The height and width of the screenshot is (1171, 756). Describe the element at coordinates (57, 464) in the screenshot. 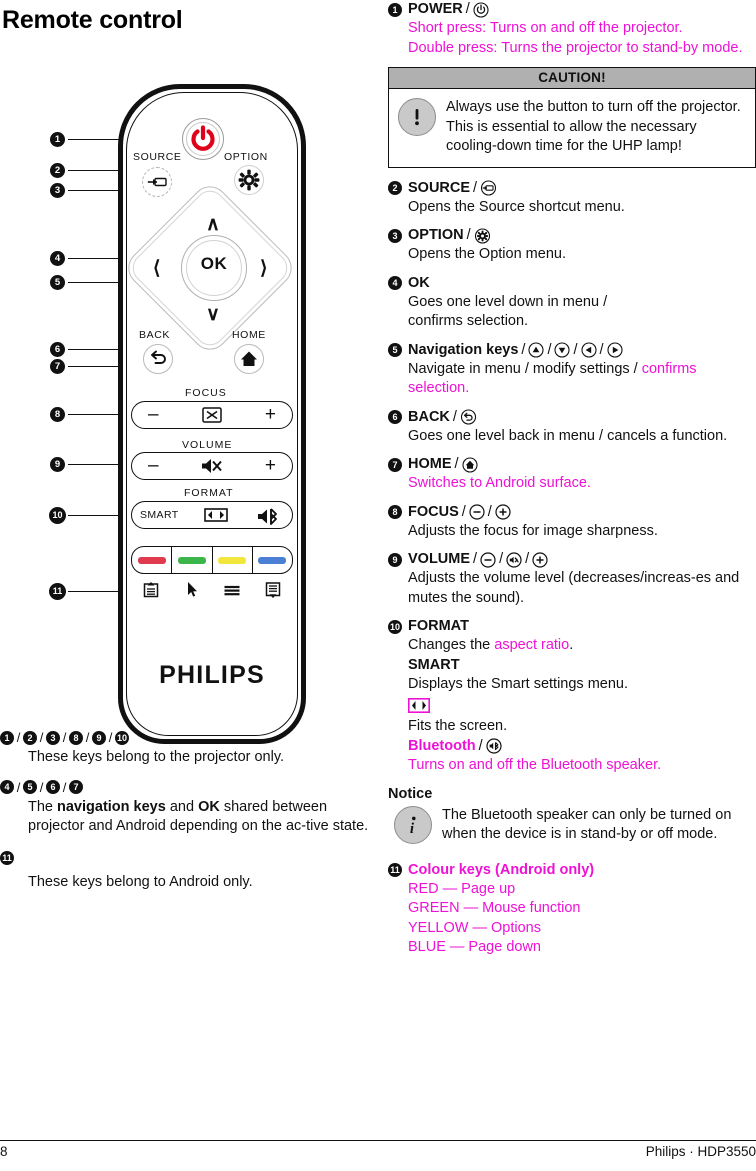

I see `callout-9: 9` at that location.